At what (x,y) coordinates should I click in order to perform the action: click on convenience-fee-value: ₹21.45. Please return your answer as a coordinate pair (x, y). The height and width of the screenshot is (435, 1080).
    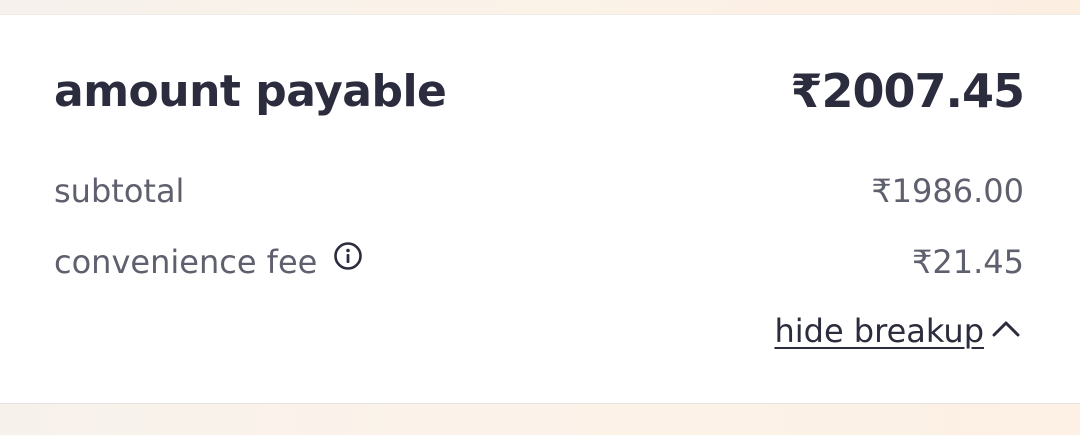
    Looking at the image, I should click on (968, 262).